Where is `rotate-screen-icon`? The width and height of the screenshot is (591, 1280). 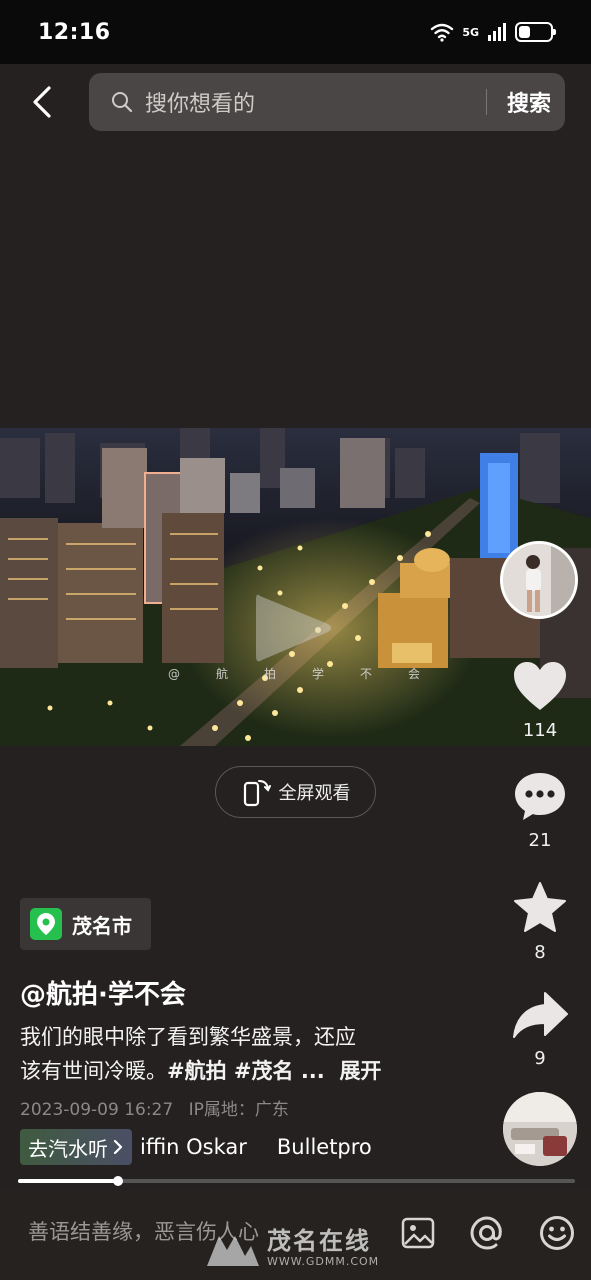
rotate-screen-icon is located at coordinates (257, 793).